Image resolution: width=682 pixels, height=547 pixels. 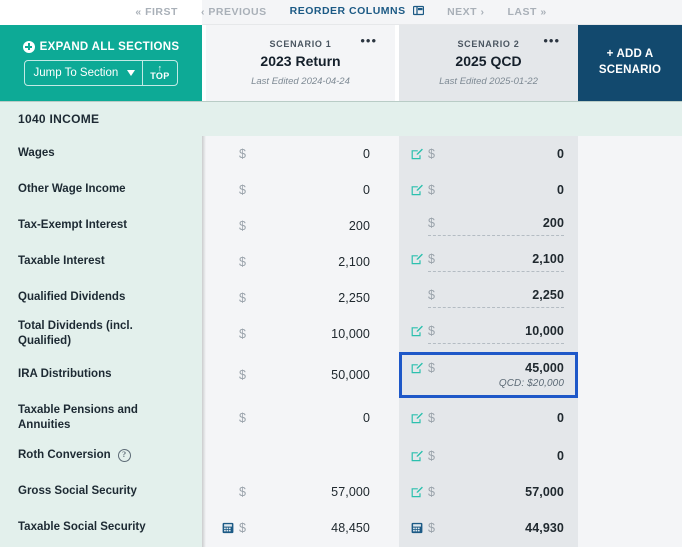 What do you see at coordinates (300, 375) in the screenshot?
I see `scenario-1-cell: $50,000` at bounding box center [300, 375].